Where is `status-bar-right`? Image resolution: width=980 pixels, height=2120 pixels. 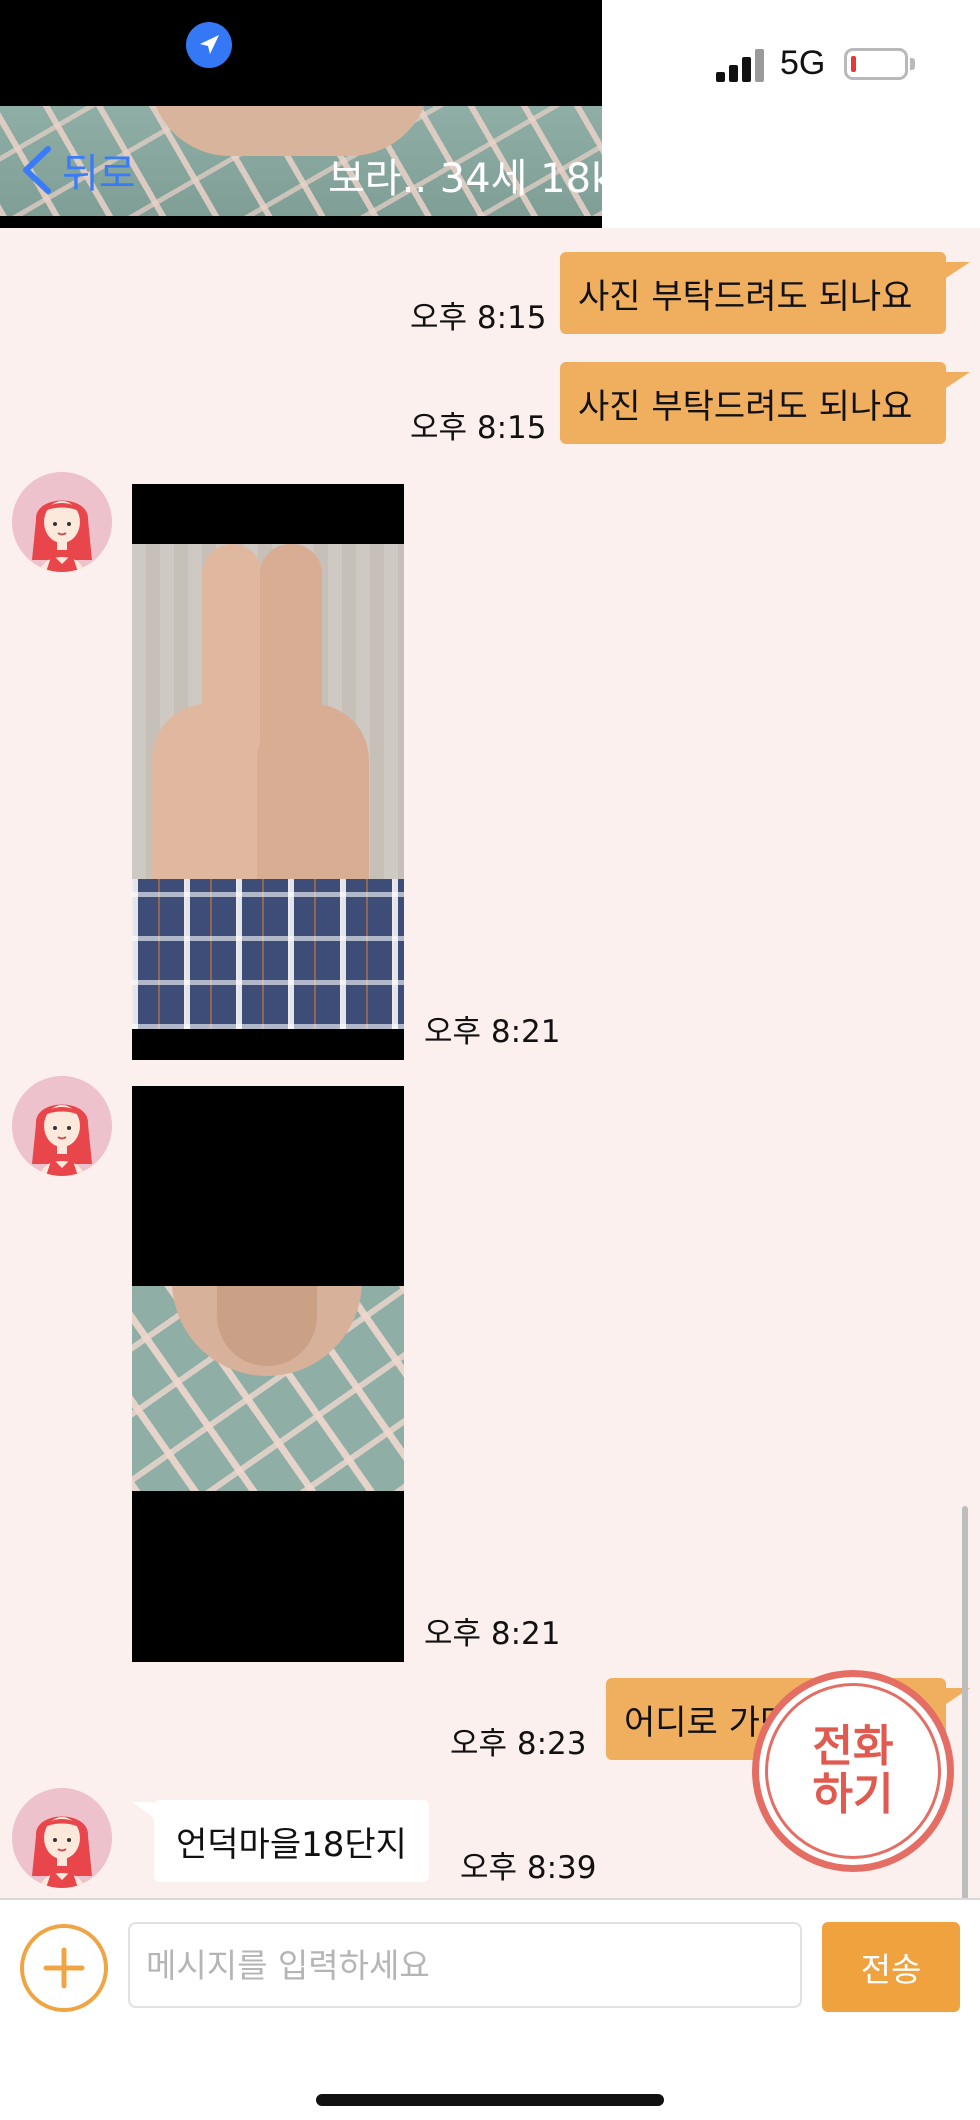
status-bar-right is located at coordinates (791, 114).